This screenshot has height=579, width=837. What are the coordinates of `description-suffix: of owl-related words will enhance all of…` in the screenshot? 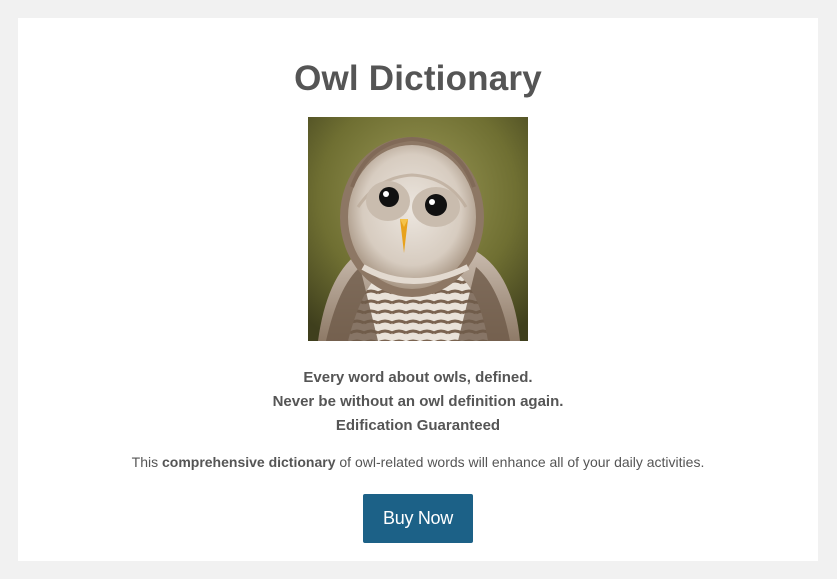 It's located at (520, 462).